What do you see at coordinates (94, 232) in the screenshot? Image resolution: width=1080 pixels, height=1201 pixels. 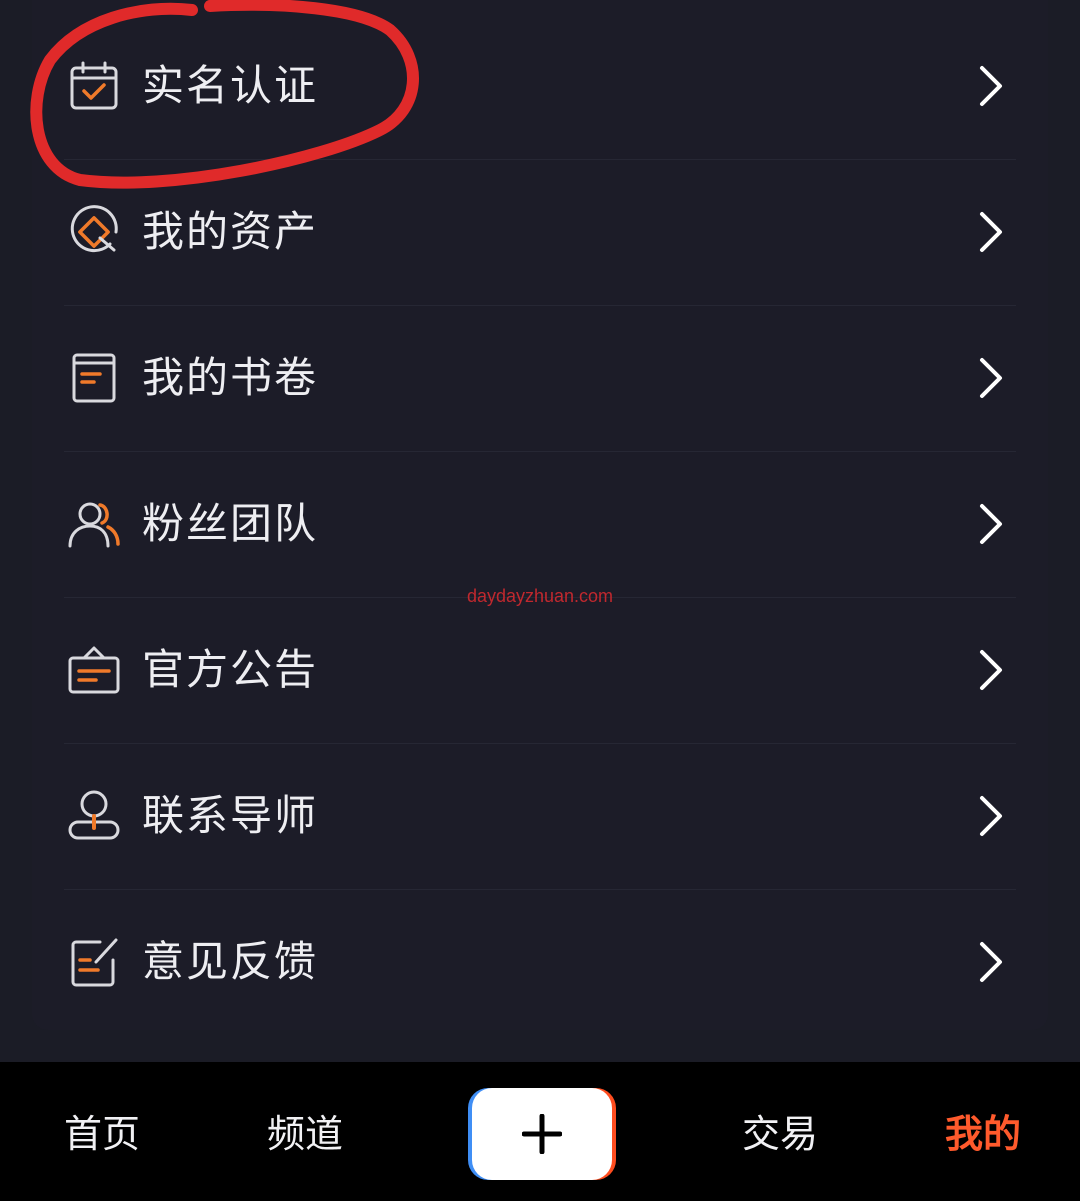 I see `asset-diamond-icon` at bounding box center [94, 232].